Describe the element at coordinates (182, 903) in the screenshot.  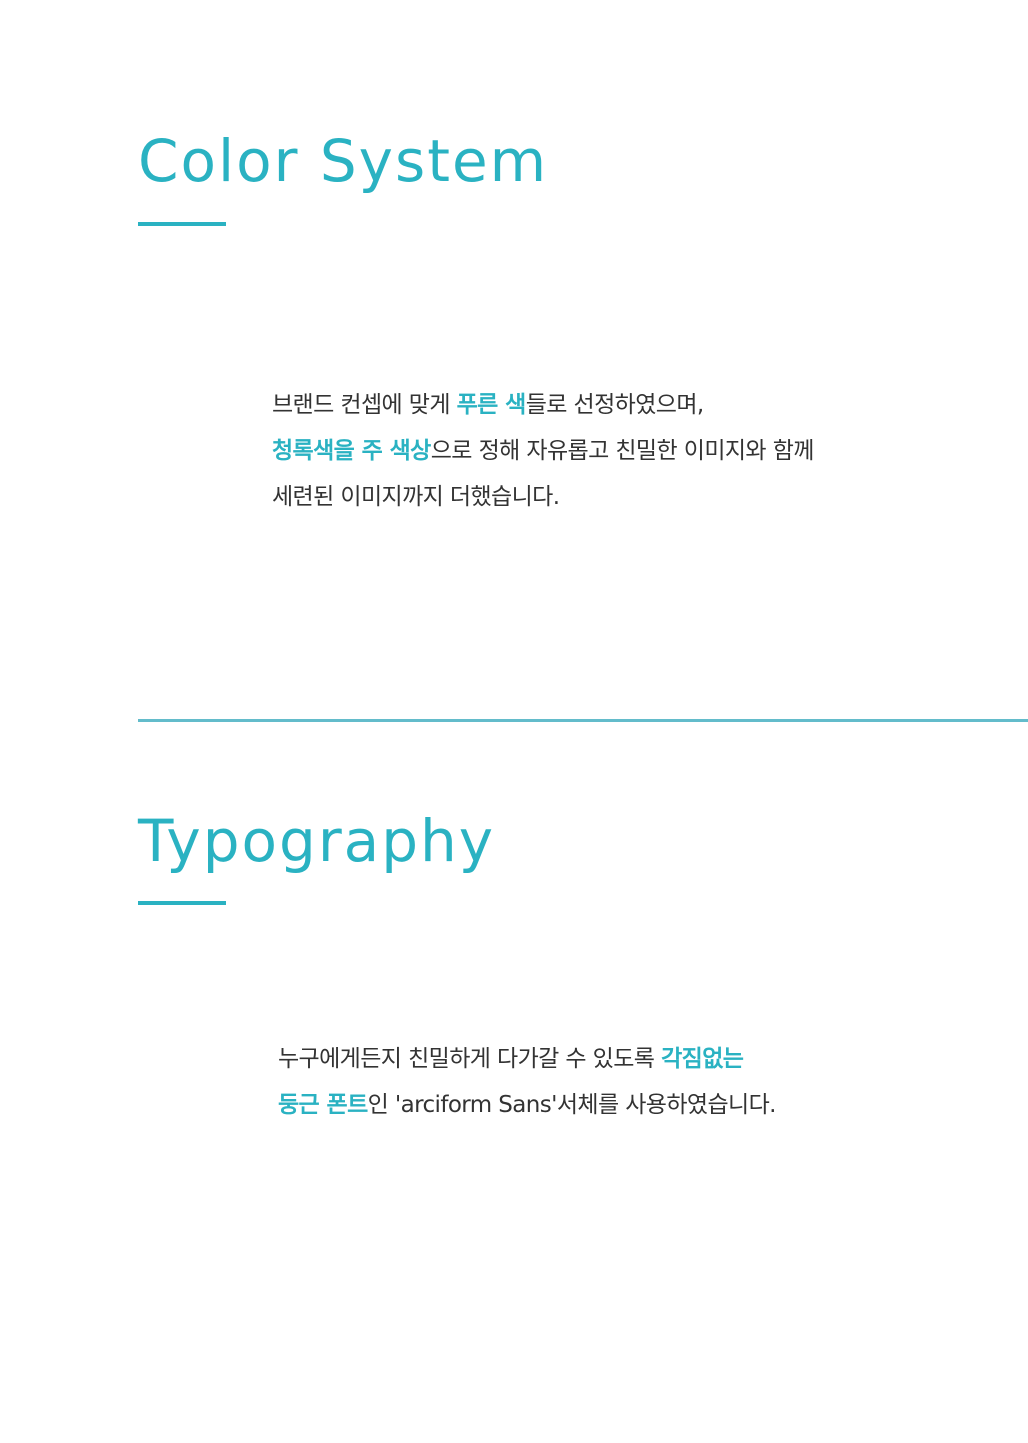
I see `typography-title-underline` at that location.